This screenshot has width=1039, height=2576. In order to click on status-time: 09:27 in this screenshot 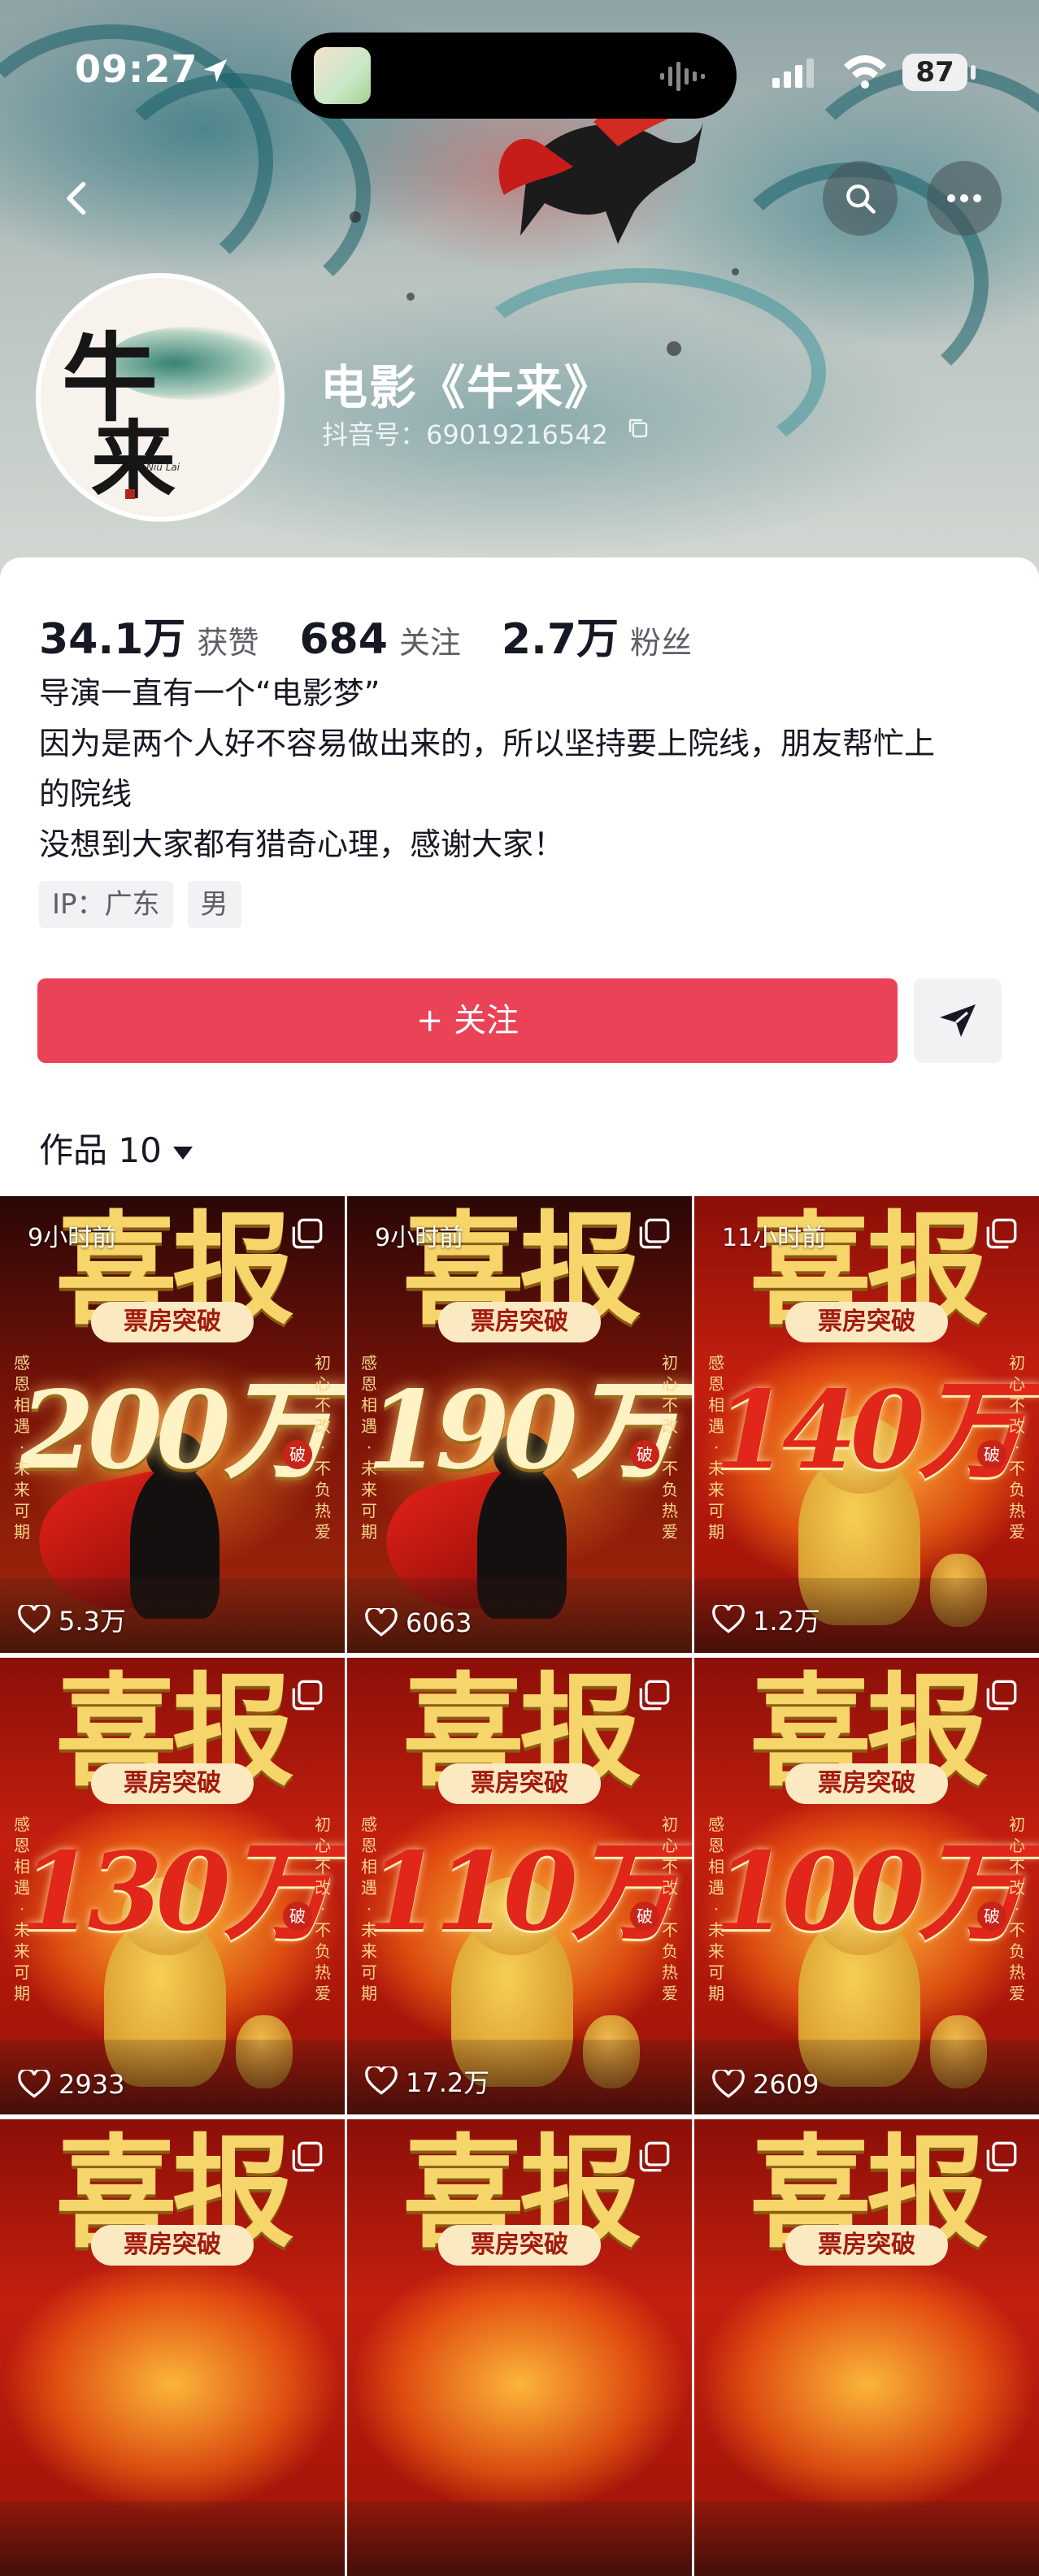, I will do `click(136, 69)`.